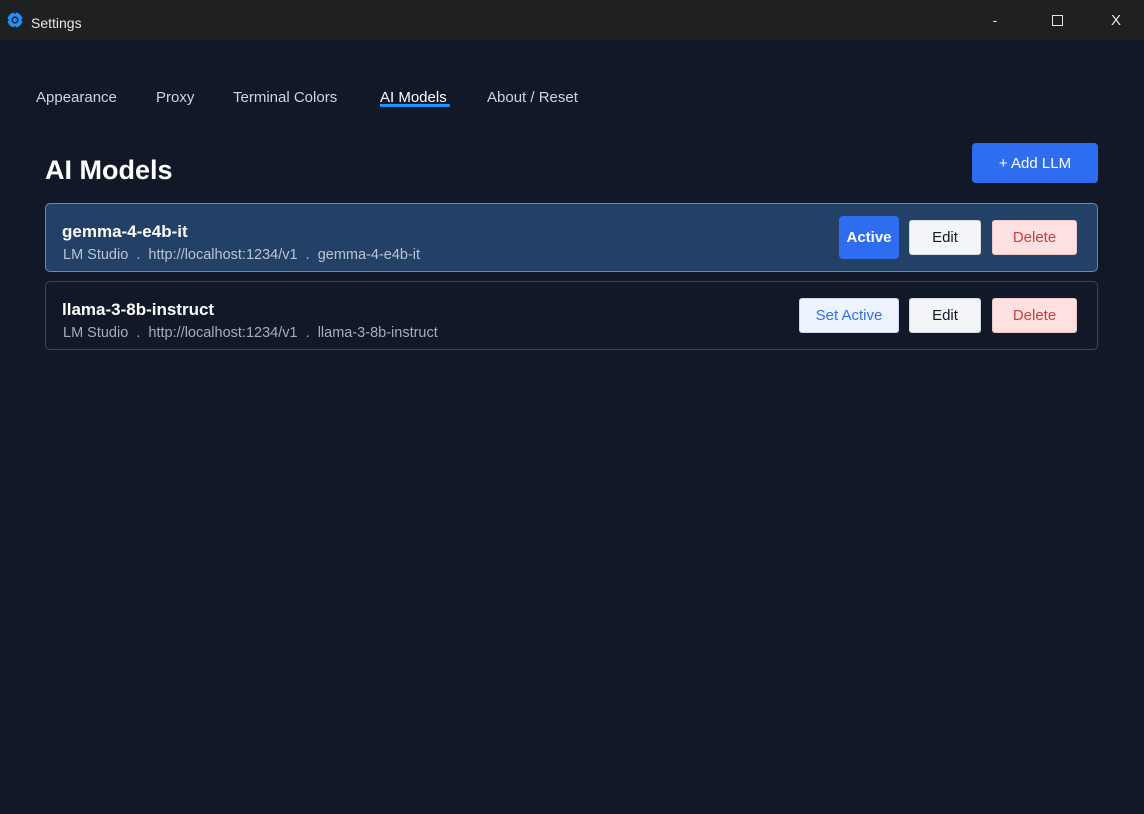 The width and height of the screenshot is (1144, 814). I want to click on maximize-icon, so click(1057, 20).